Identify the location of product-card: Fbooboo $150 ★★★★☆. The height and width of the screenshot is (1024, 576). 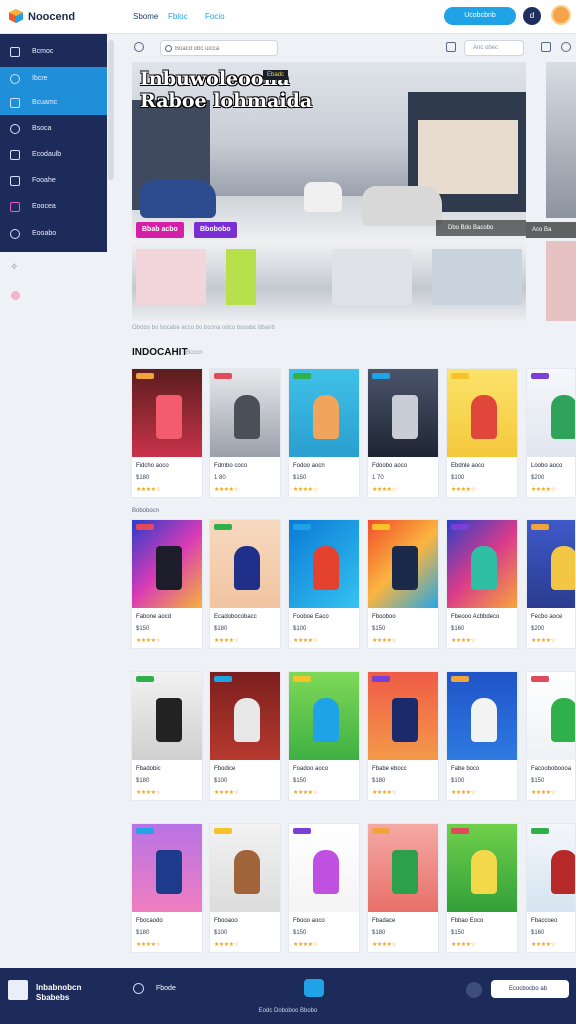
(403, 584).